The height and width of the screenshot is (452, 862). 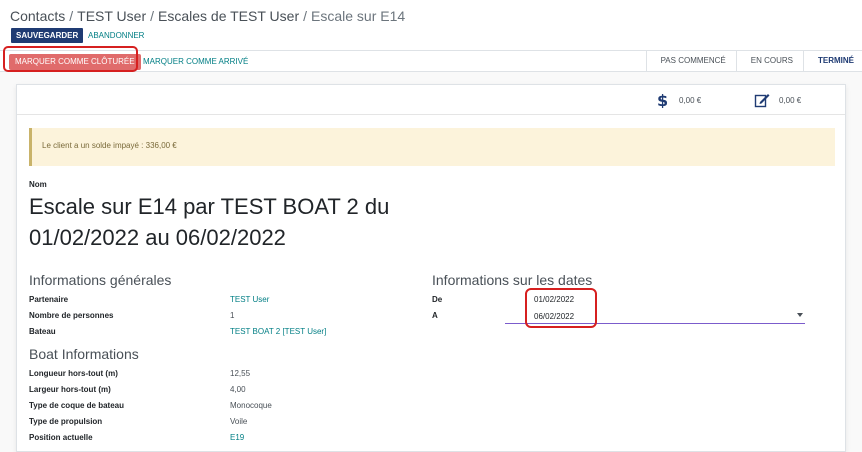 I want to click on stat-button-invoices: 0,00 €, so click(x=777, y=100).